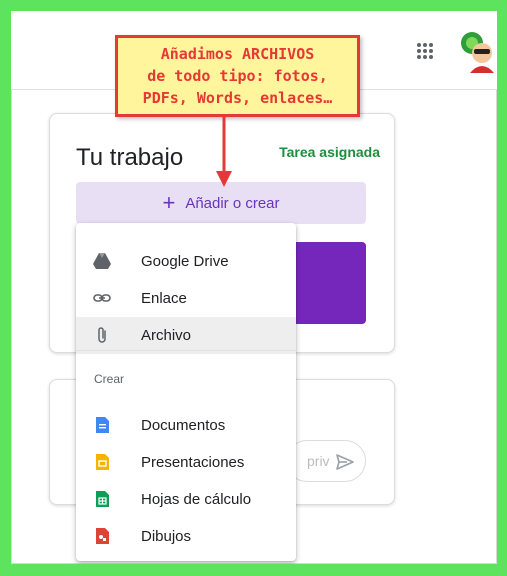  Describe the element at coordinates (345, 462) in the screenshot. I see `send-icon` at that location.